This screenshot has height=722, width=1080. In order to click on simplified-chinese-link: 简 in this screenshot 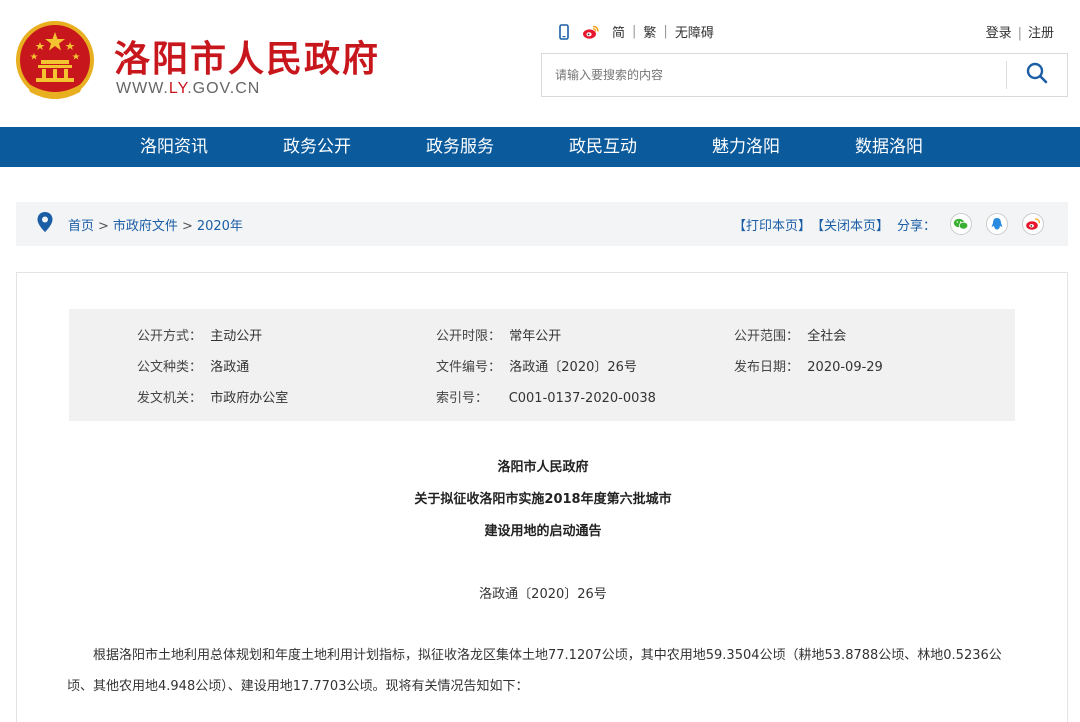, I will do `click(618, 31)`.